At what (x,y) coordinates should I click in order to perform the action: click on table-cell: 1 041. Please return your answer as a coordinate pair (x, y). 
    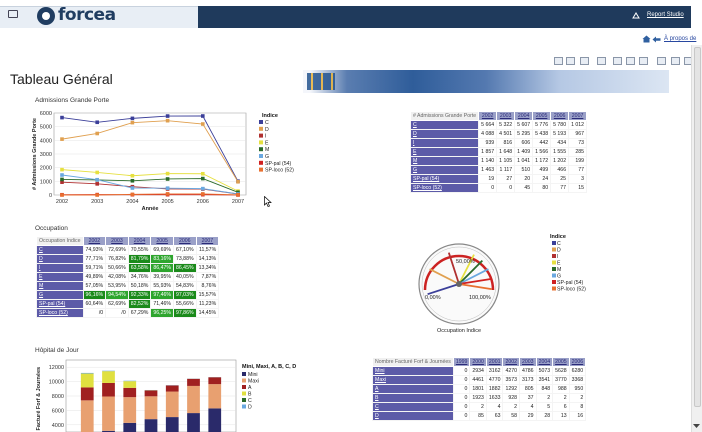
    Looking at the image, I should click on (524, 161).